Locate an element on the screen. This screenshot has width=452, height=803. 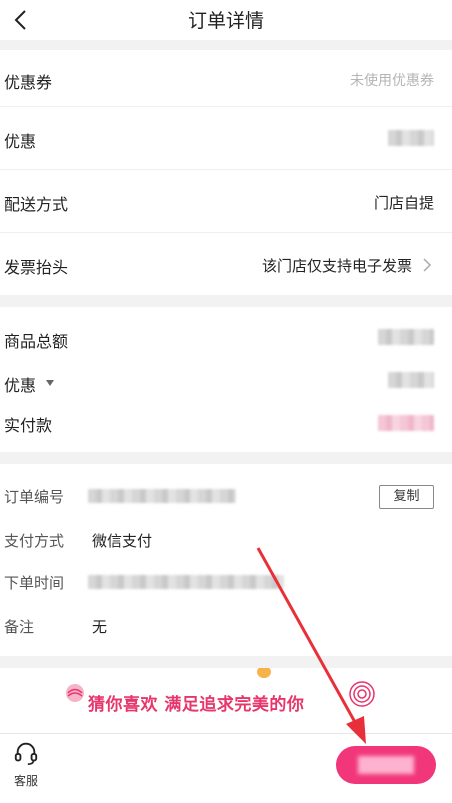
amount-discount-label: 优惠 is located at coordinates (20, 385).